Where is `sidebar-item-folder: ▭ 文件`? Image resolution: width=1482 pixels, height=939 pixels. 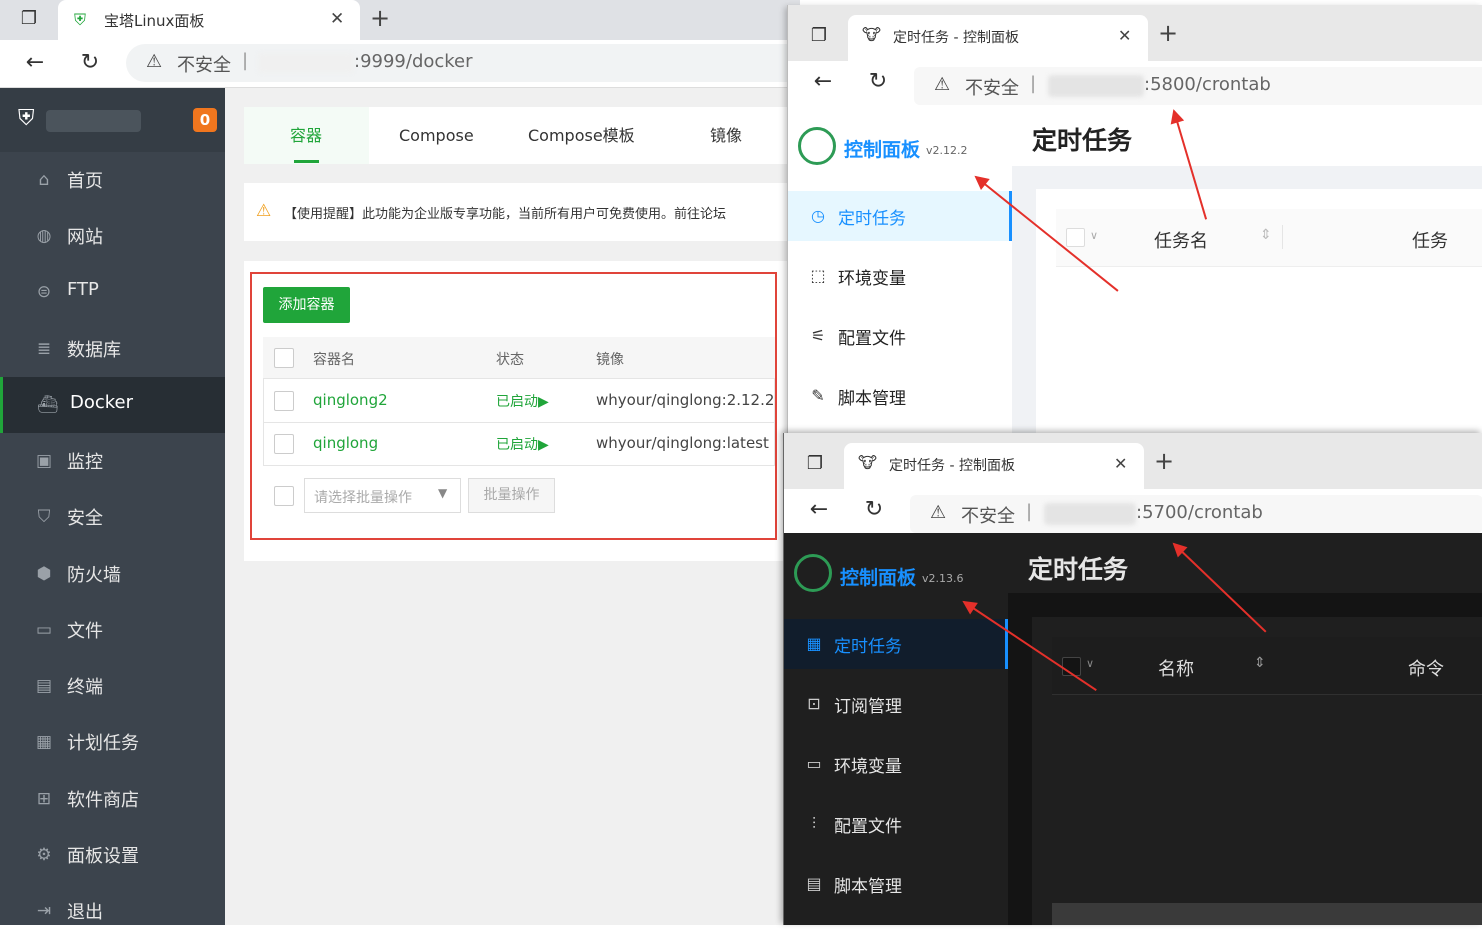 sidebar-item-folder: ▭ 文件 is located at coordinates (112, 630).